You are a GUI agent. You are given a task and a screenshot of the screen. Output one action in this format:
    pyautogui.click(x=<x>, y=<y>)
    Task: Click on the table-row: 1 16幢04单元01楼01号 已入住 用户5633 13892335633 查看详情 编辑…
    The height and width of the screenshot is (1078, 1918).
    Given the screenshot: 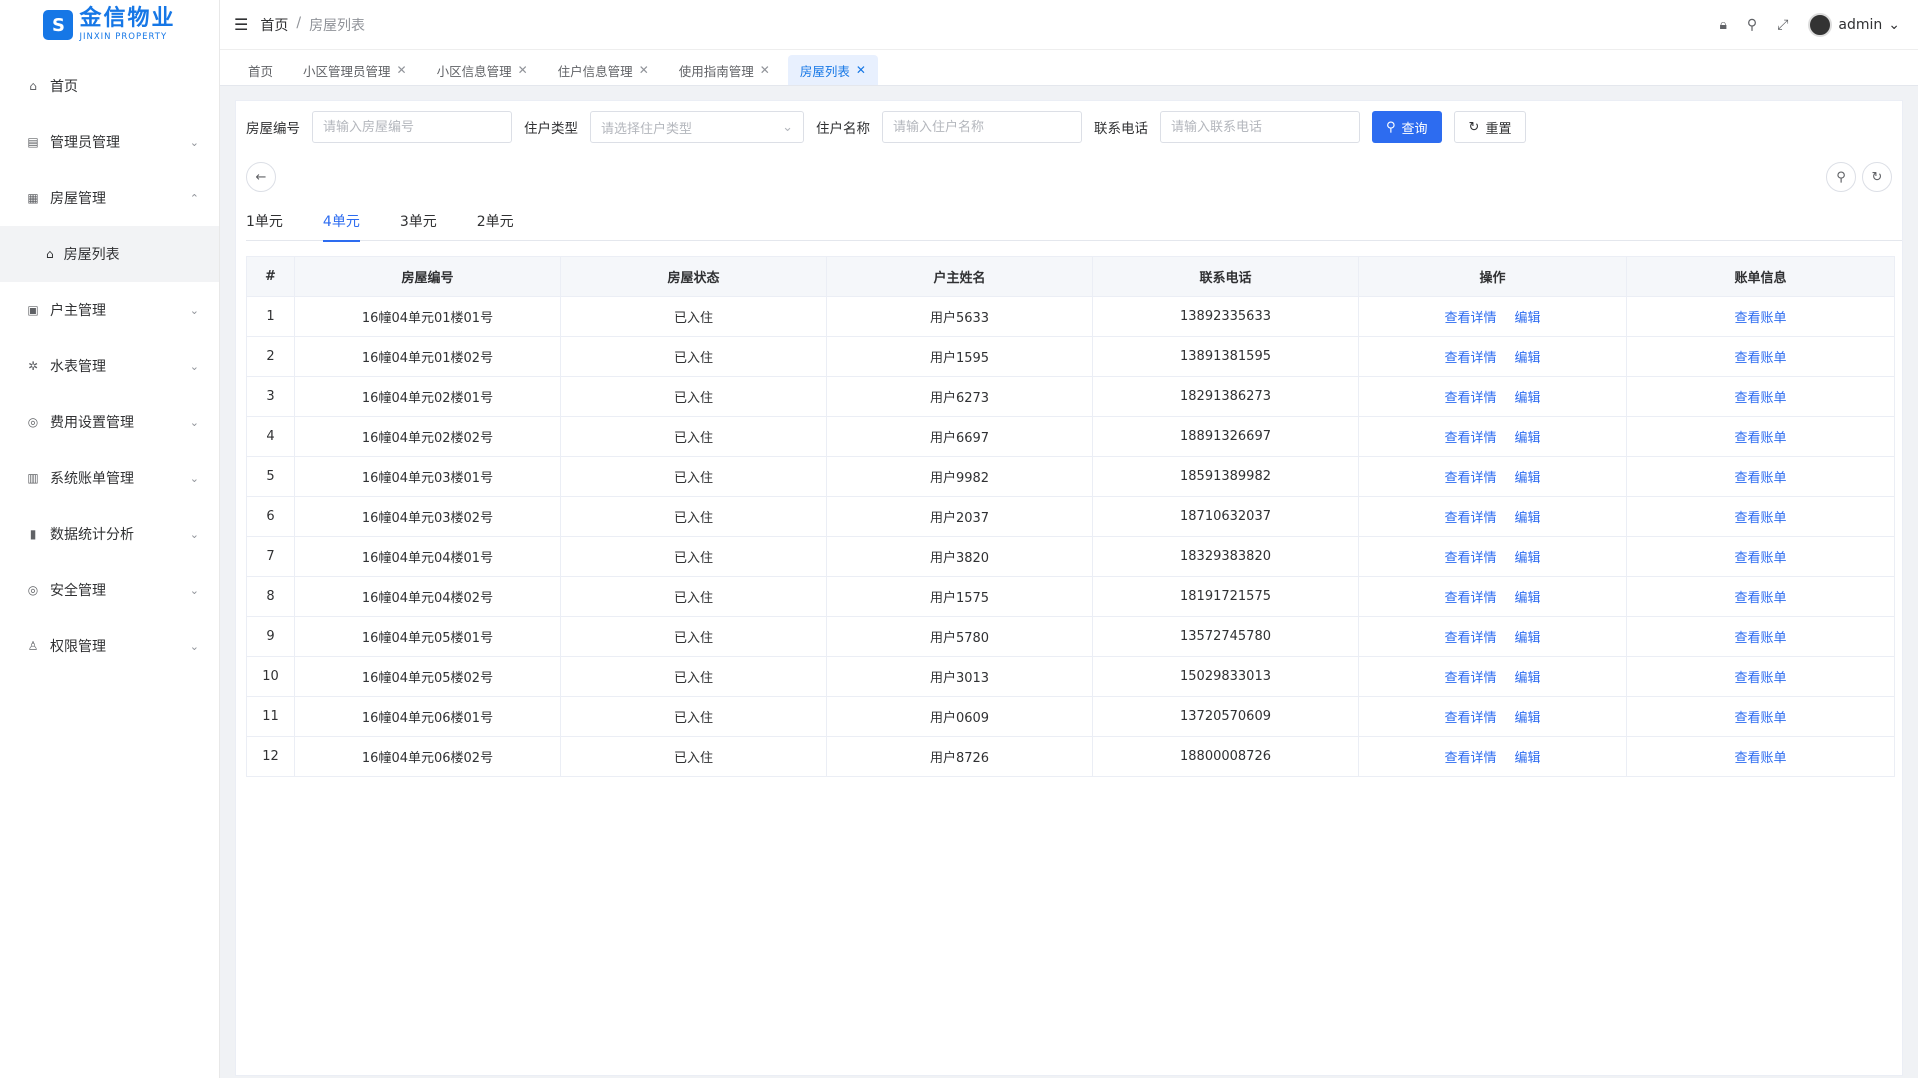 What is the action you would take?
    pyautogui.click(x=1070, y=316)
    